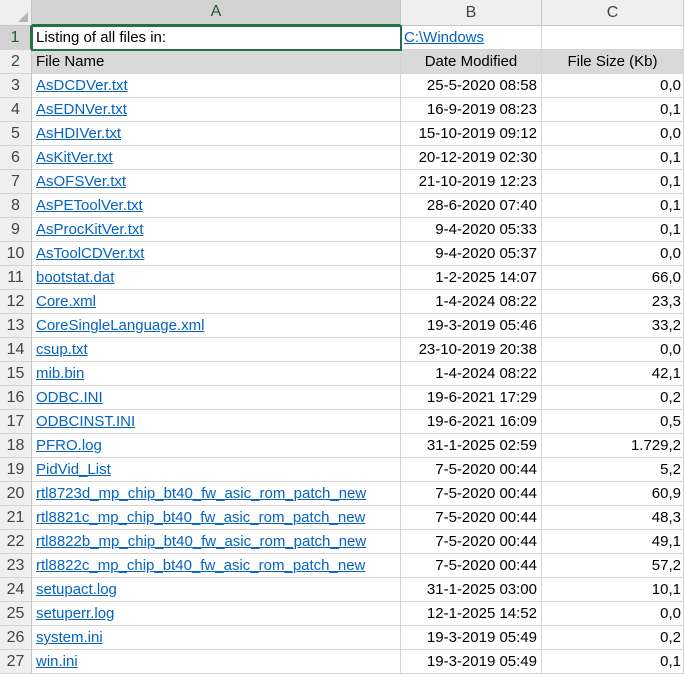 The image size is (684, 674). I want to click on date-modified-cell: 19-3-2019 05:49, so click(471, 662).